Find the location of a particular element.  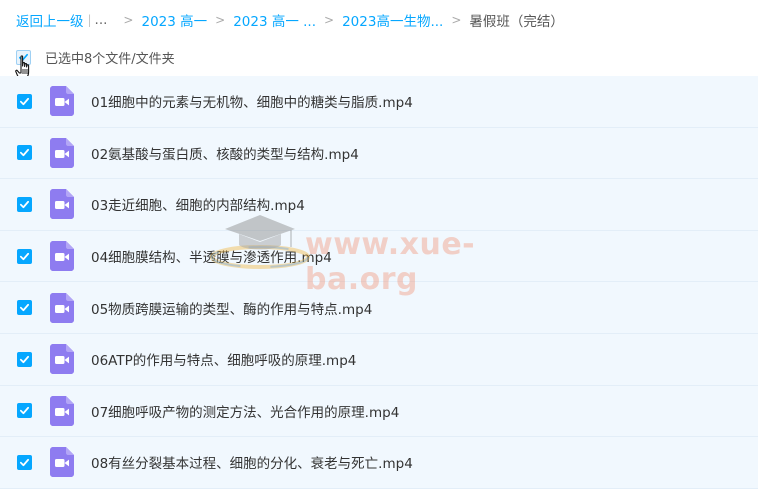

file-row: 05物质跨膜运输的类型、酶的作用与特点.mp4 is located at coordinates (379, 308).